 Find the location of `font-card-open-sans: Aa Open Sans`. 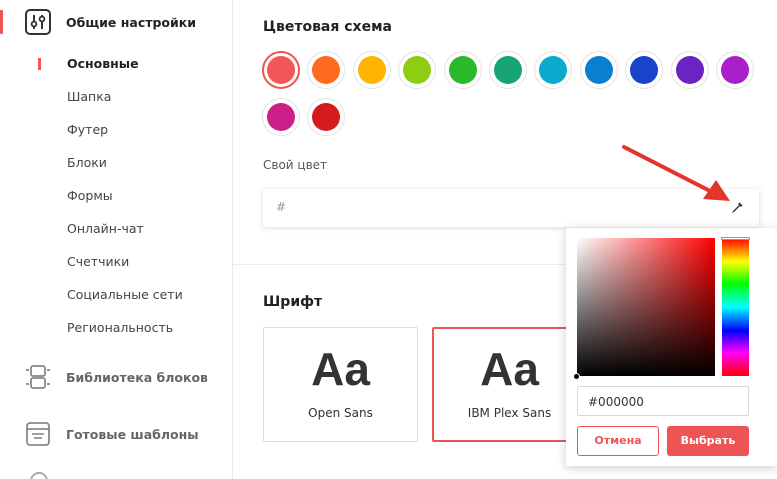

font-card-open-sans: Aa Open Sans is located at coordinates (340, 384).